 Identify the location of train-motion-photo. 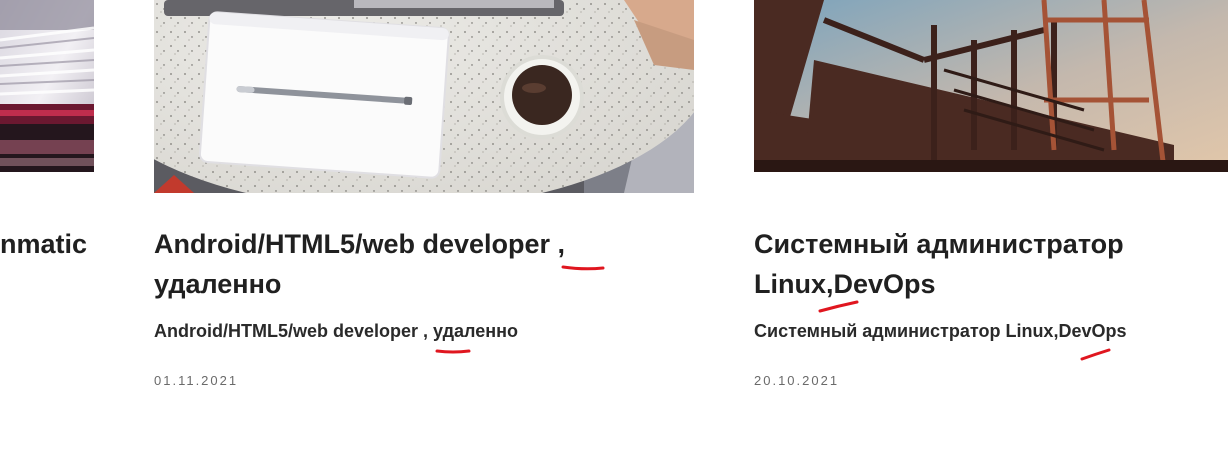
(47, 86).